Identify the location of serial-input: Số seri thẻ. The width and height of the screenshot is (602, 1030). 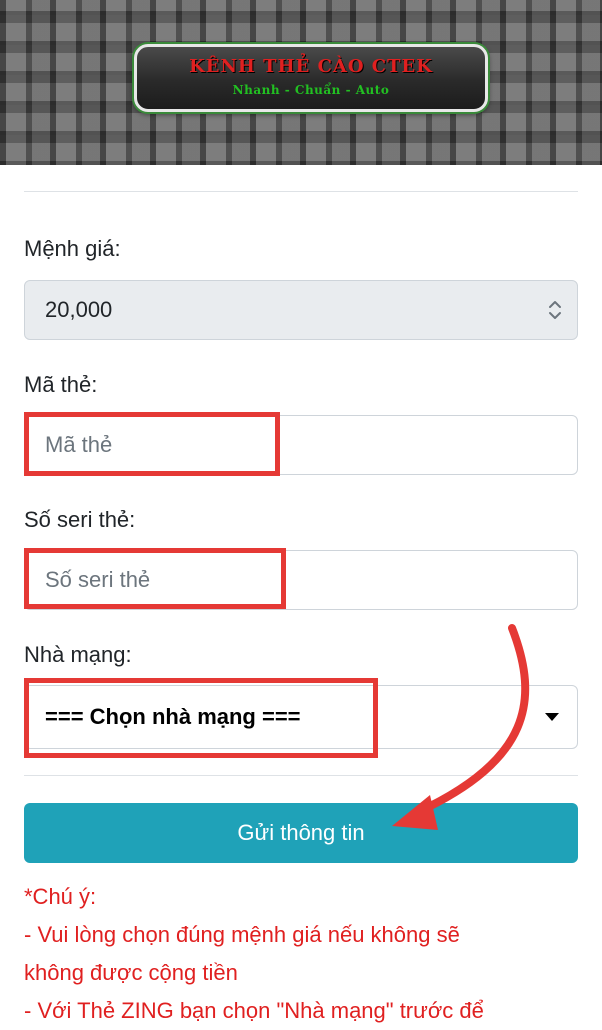
(301, 580).